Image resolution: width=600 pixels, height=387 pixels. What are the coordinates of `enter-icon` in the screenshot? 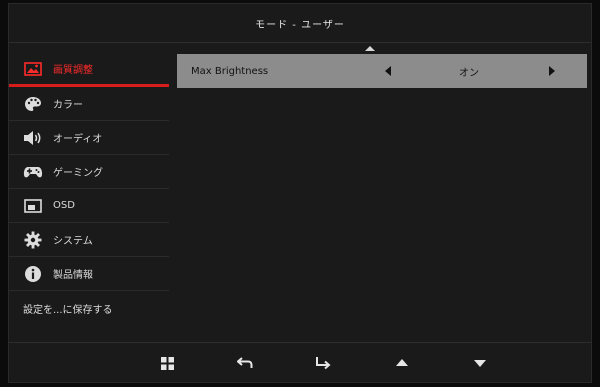 It's located at (323, 363).